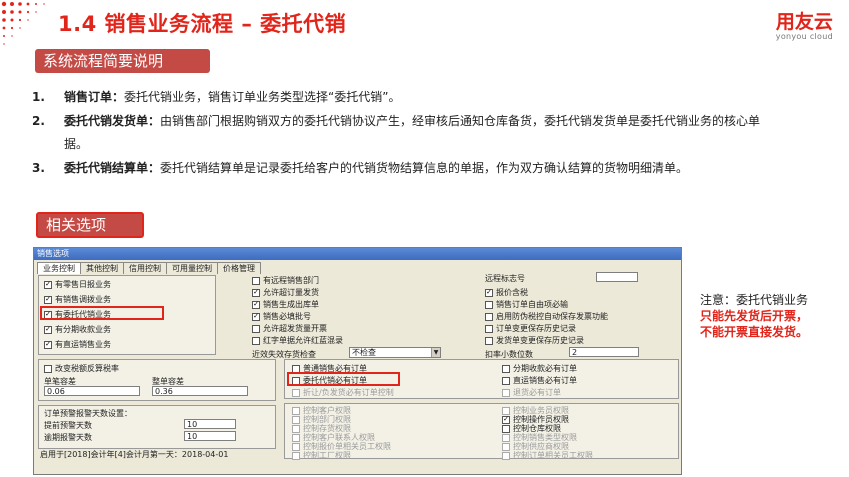 Image resolution: width=849 pixels, height=477 pixels. What do you see at coordinates (134, 454) in the screenshot?
I see `enable-date-text: 启用于[2018]会计年[4]会计月第一天：2018-04-01` at bounding box center [134, 454].